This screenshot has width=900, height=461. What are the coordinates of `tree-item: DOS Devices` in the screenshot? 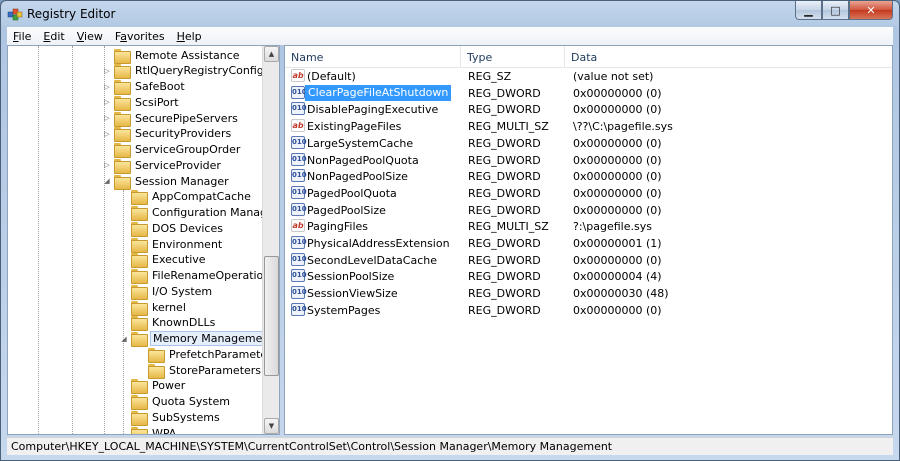 It's located at (172, 228).